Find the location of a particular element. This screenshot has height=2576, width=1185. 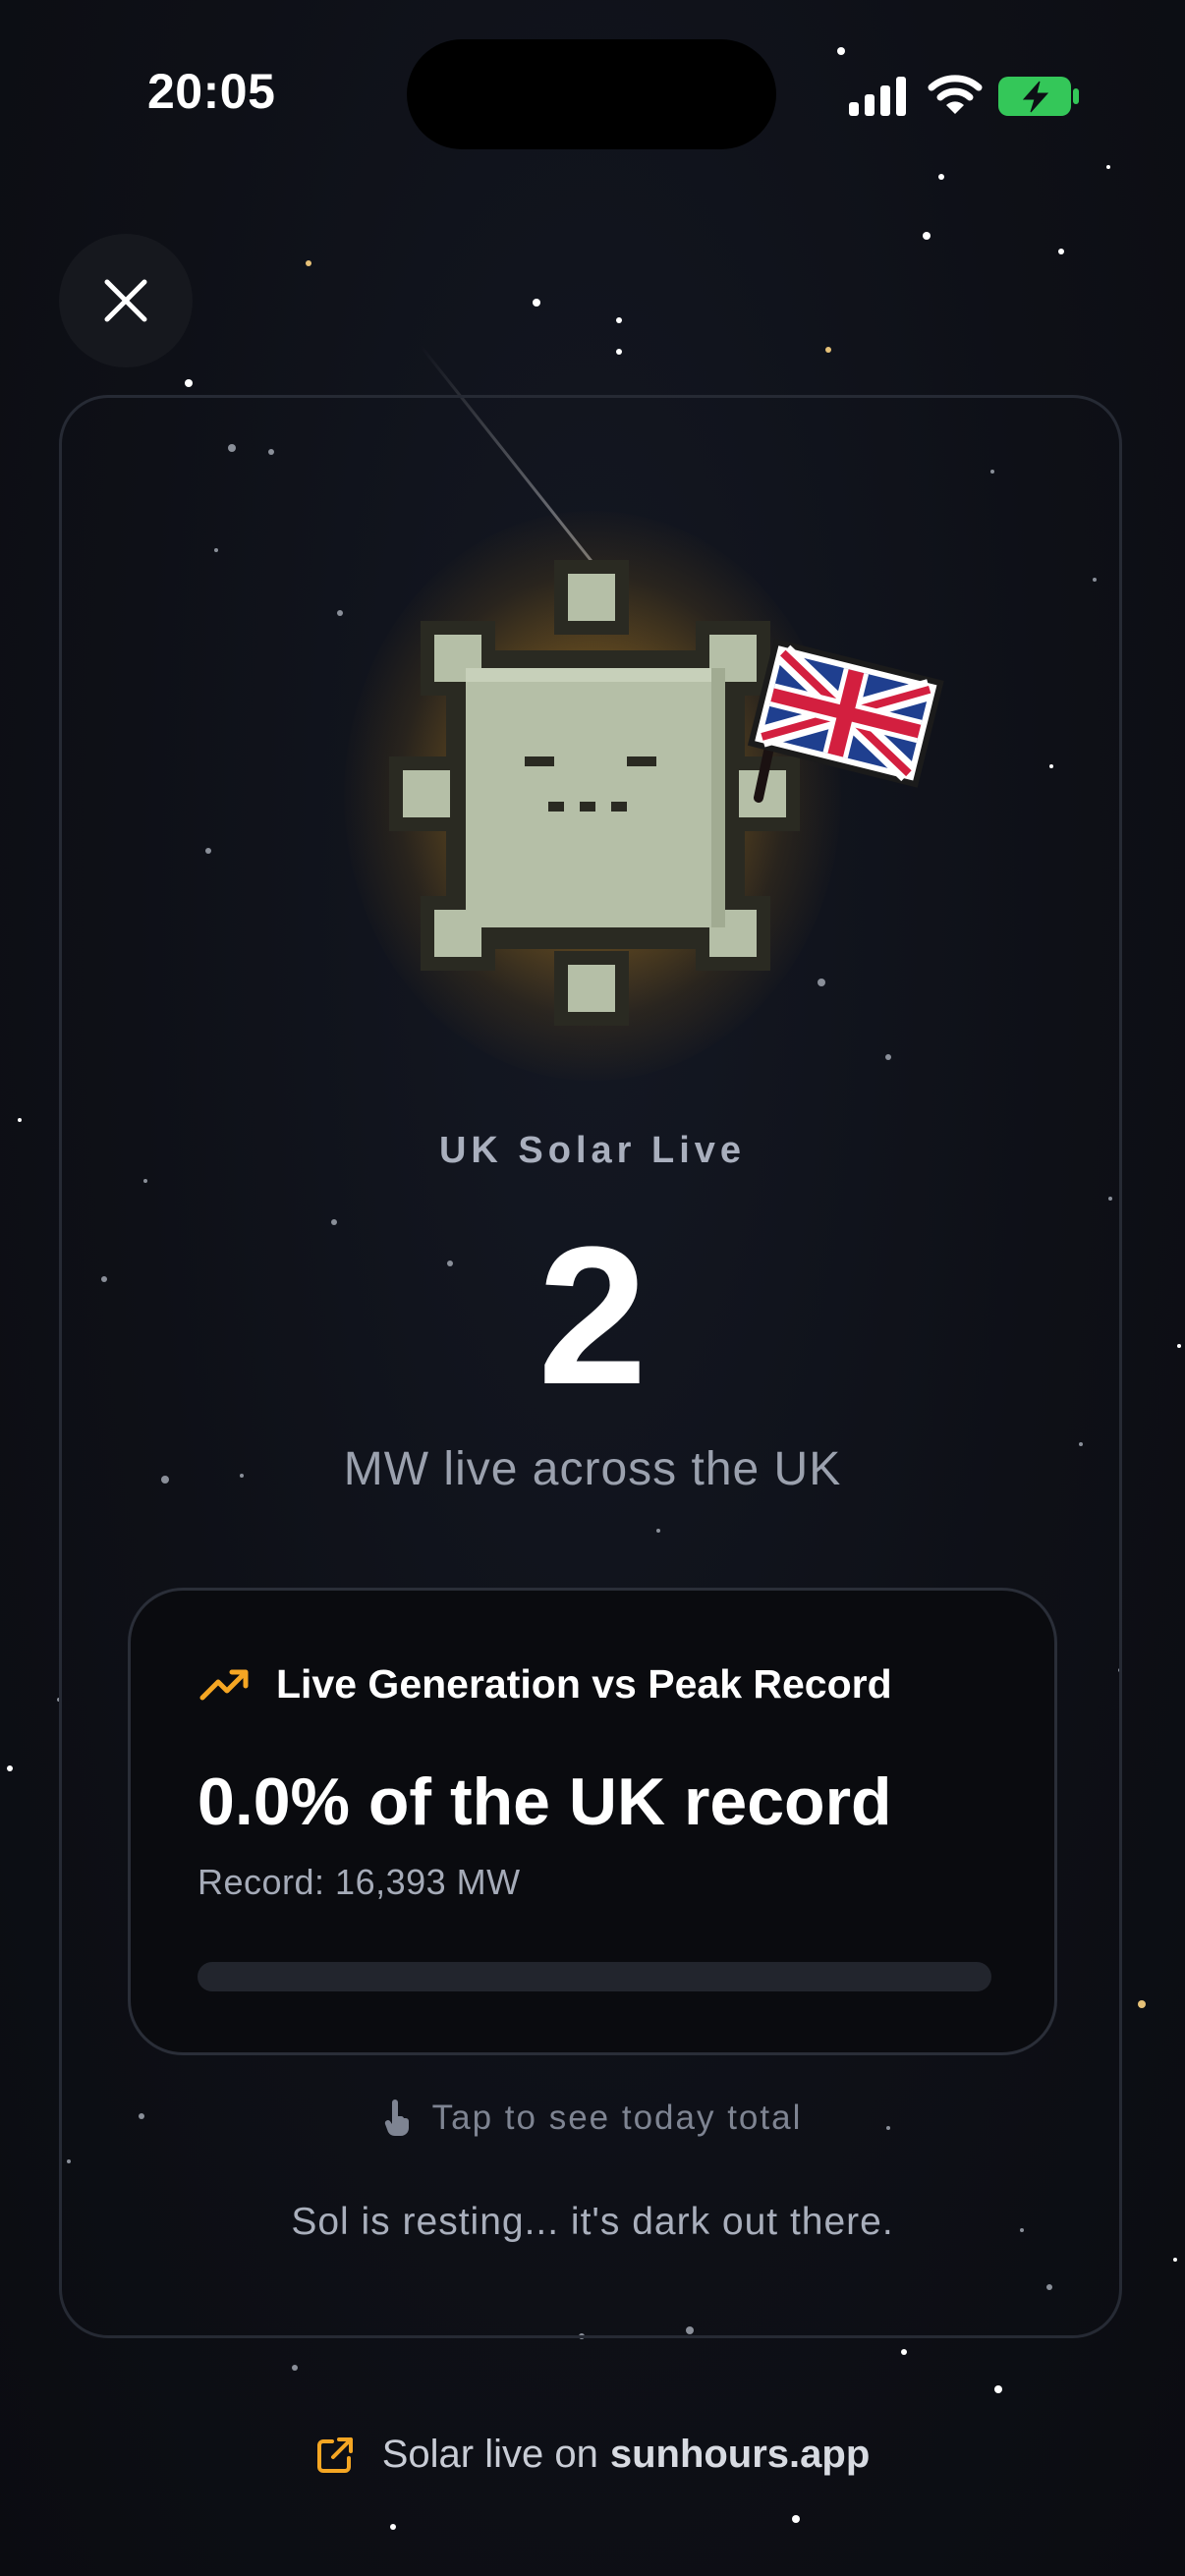

signal-icon is located at coordinates (878, 96).